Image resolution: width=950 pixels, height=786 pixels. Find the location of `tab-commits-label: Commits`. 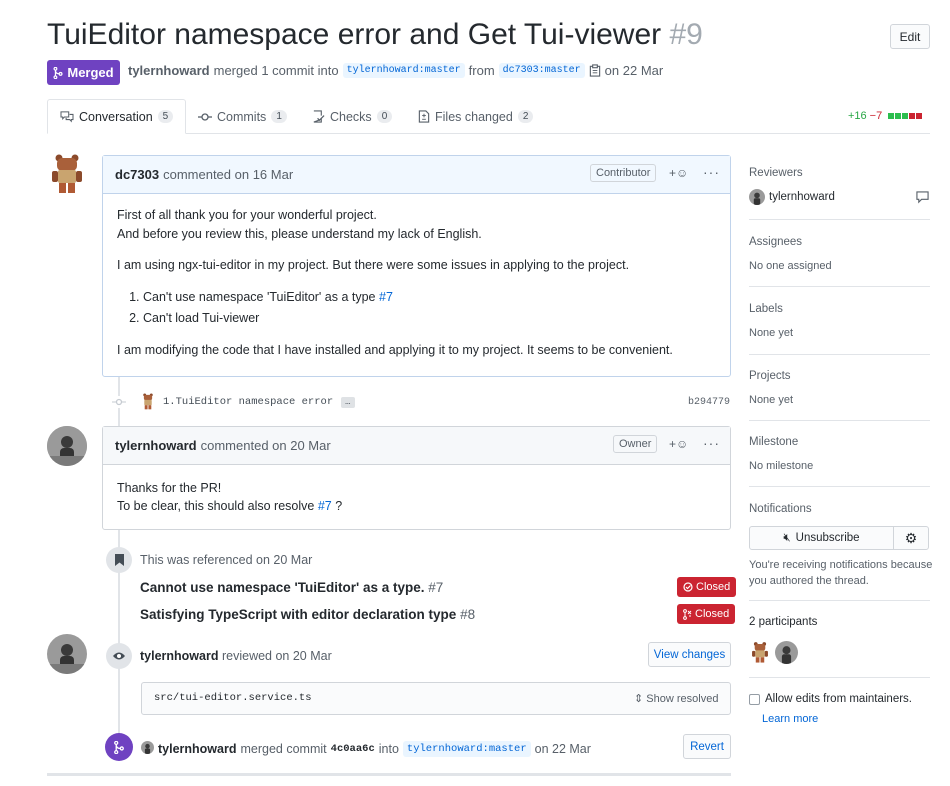

tab-commits-label: Commits is located at coordinates (242, 116).